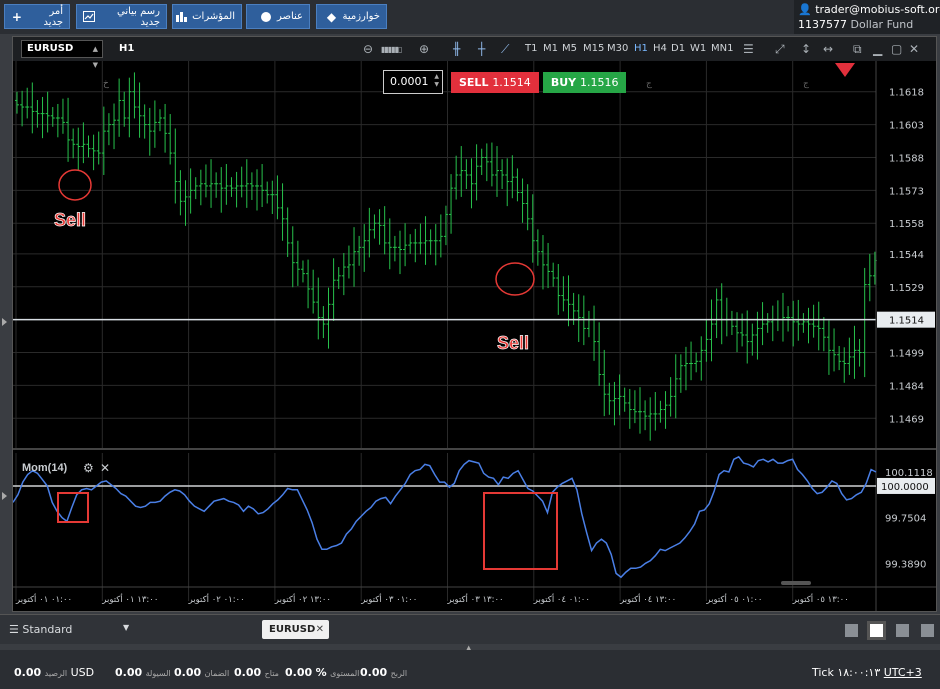 The image size is (940, 689). Describe the element at coordinates (88, 468) in the screenshot. I see `indicator-settings-icon: ⚙` at that location.